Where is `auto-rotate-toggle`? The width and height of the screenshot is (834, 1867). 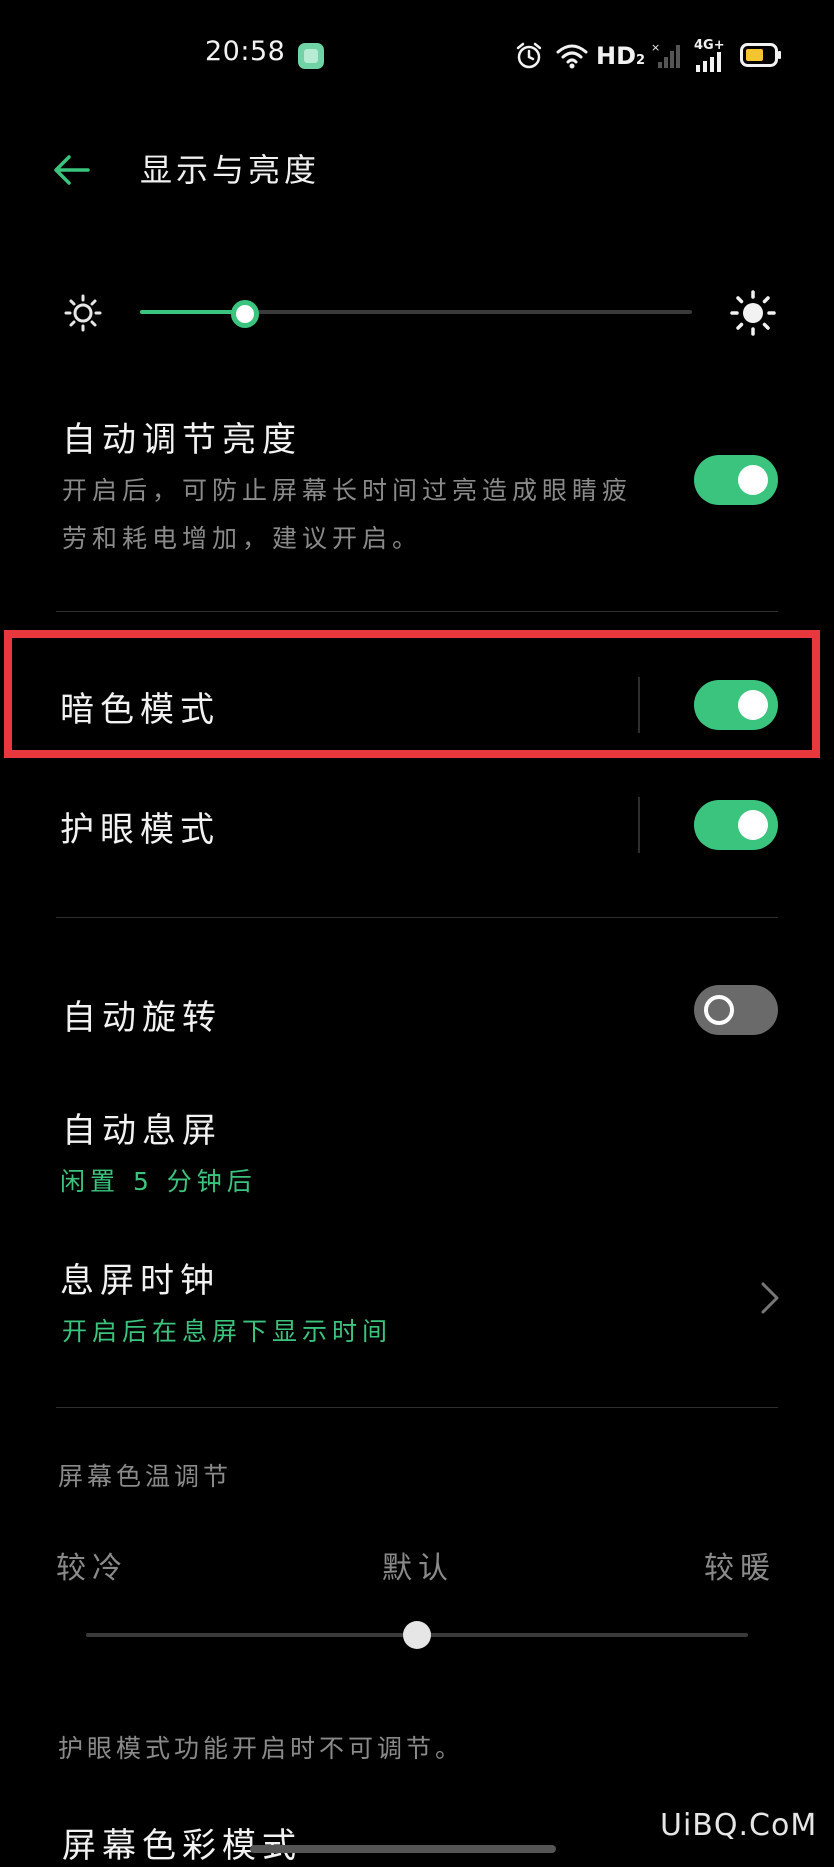 auto-rotate-toggle is located at coordinates (736, 1010).